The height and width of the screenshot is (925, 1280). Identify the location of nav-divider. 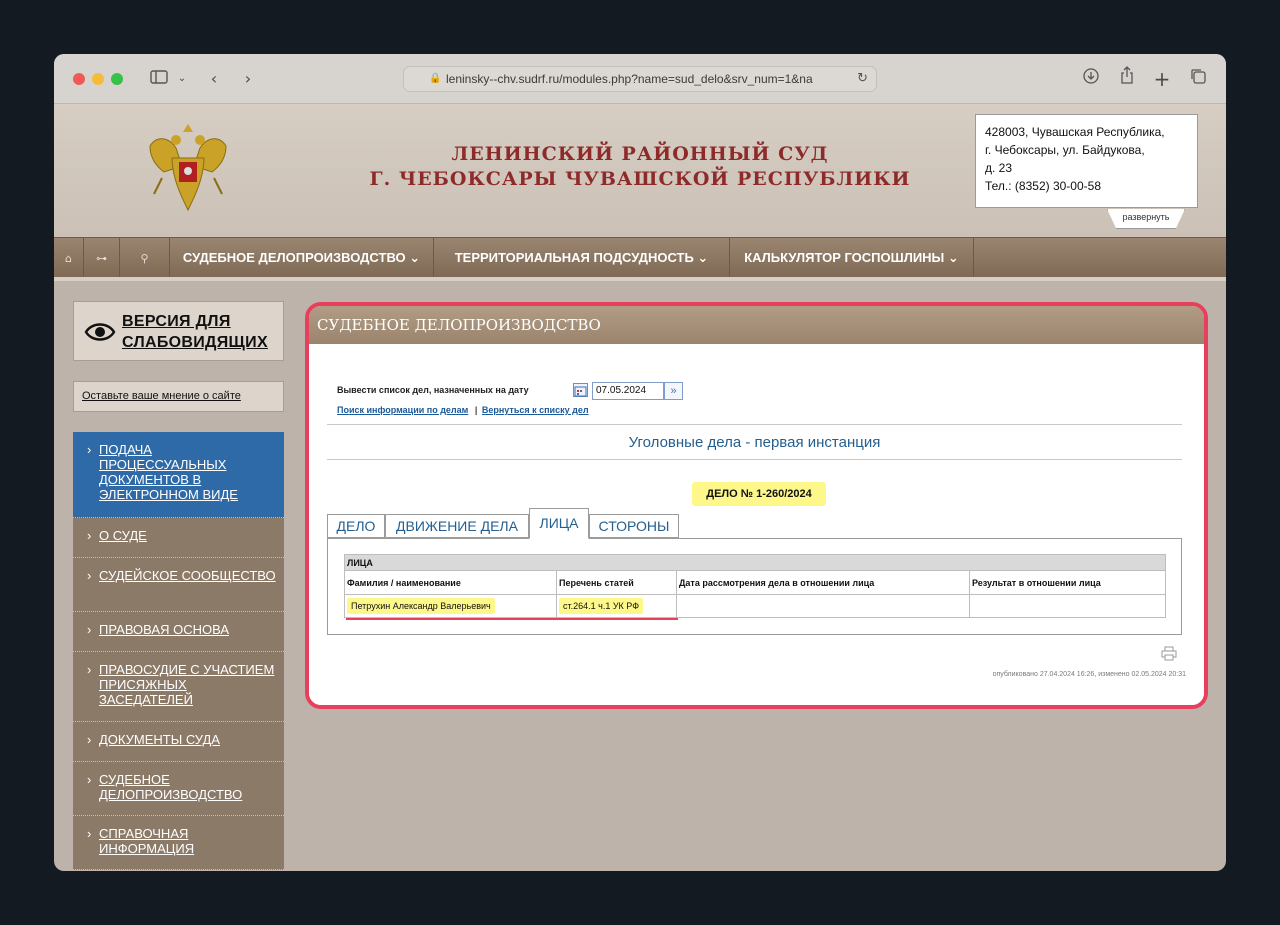
(640, 279).